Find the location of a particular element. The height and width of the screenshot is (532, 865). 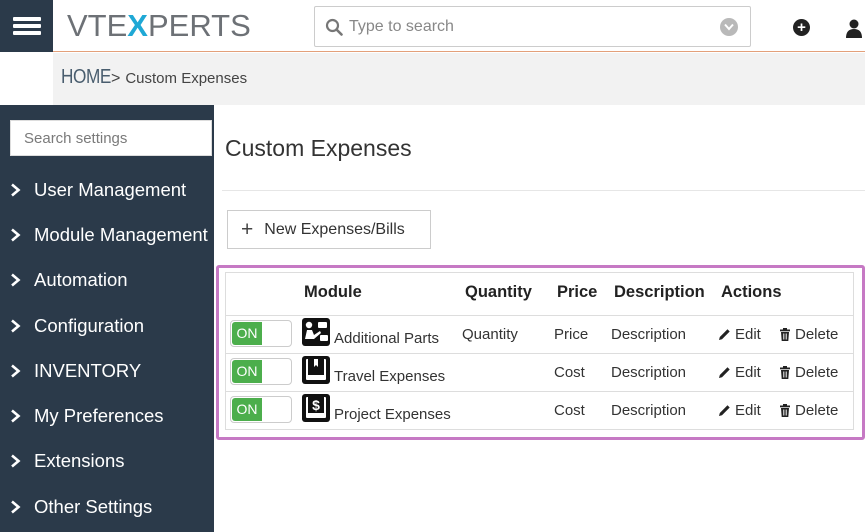

quantity-cell: Quantity is located at coordinates (490, 334).